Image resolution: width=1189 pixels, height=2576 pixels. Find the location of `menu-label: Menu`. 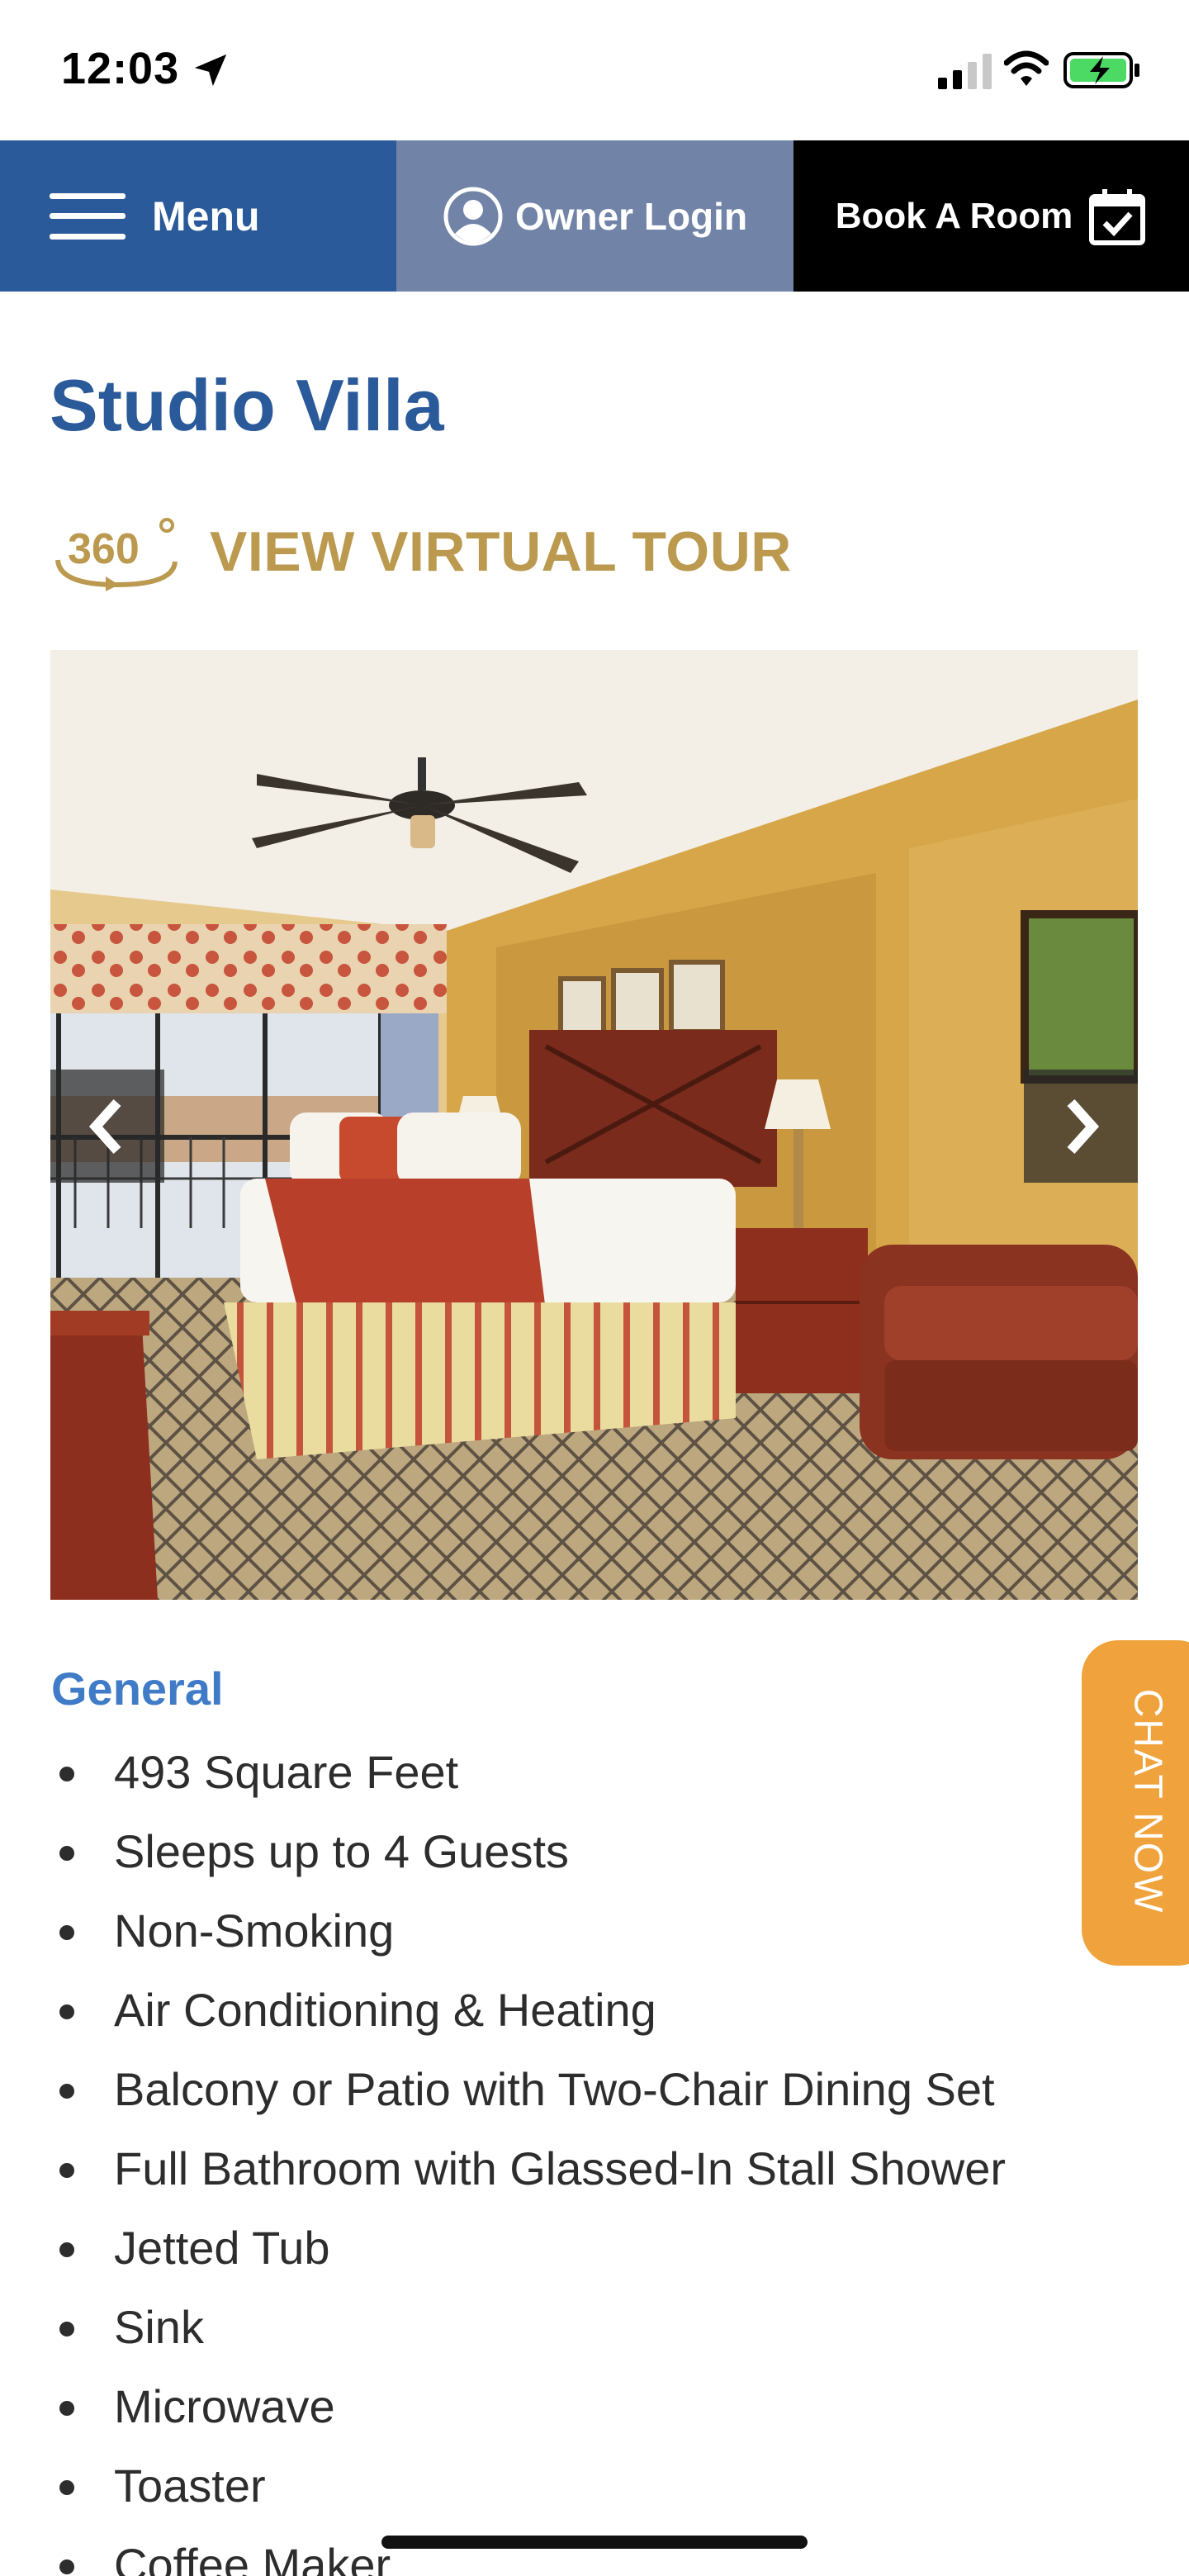

menu-label: Menu is located at coordinates (206, 216).